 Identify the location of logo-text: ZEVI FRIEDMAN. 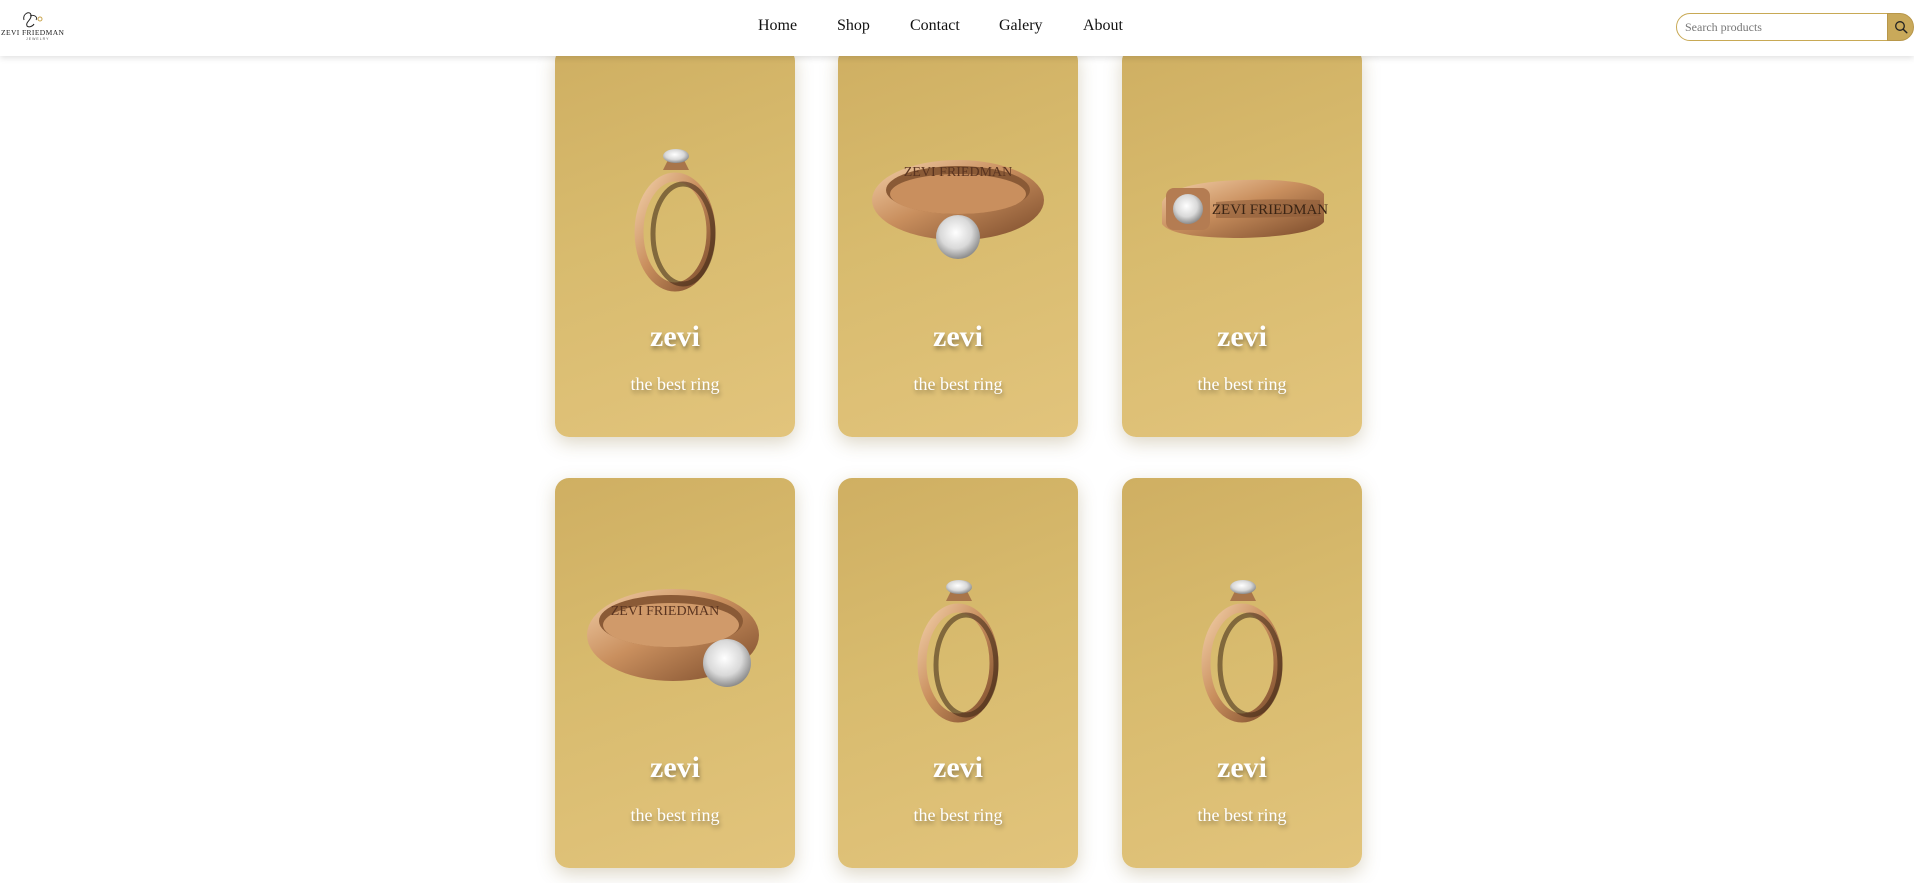
(33, 32).